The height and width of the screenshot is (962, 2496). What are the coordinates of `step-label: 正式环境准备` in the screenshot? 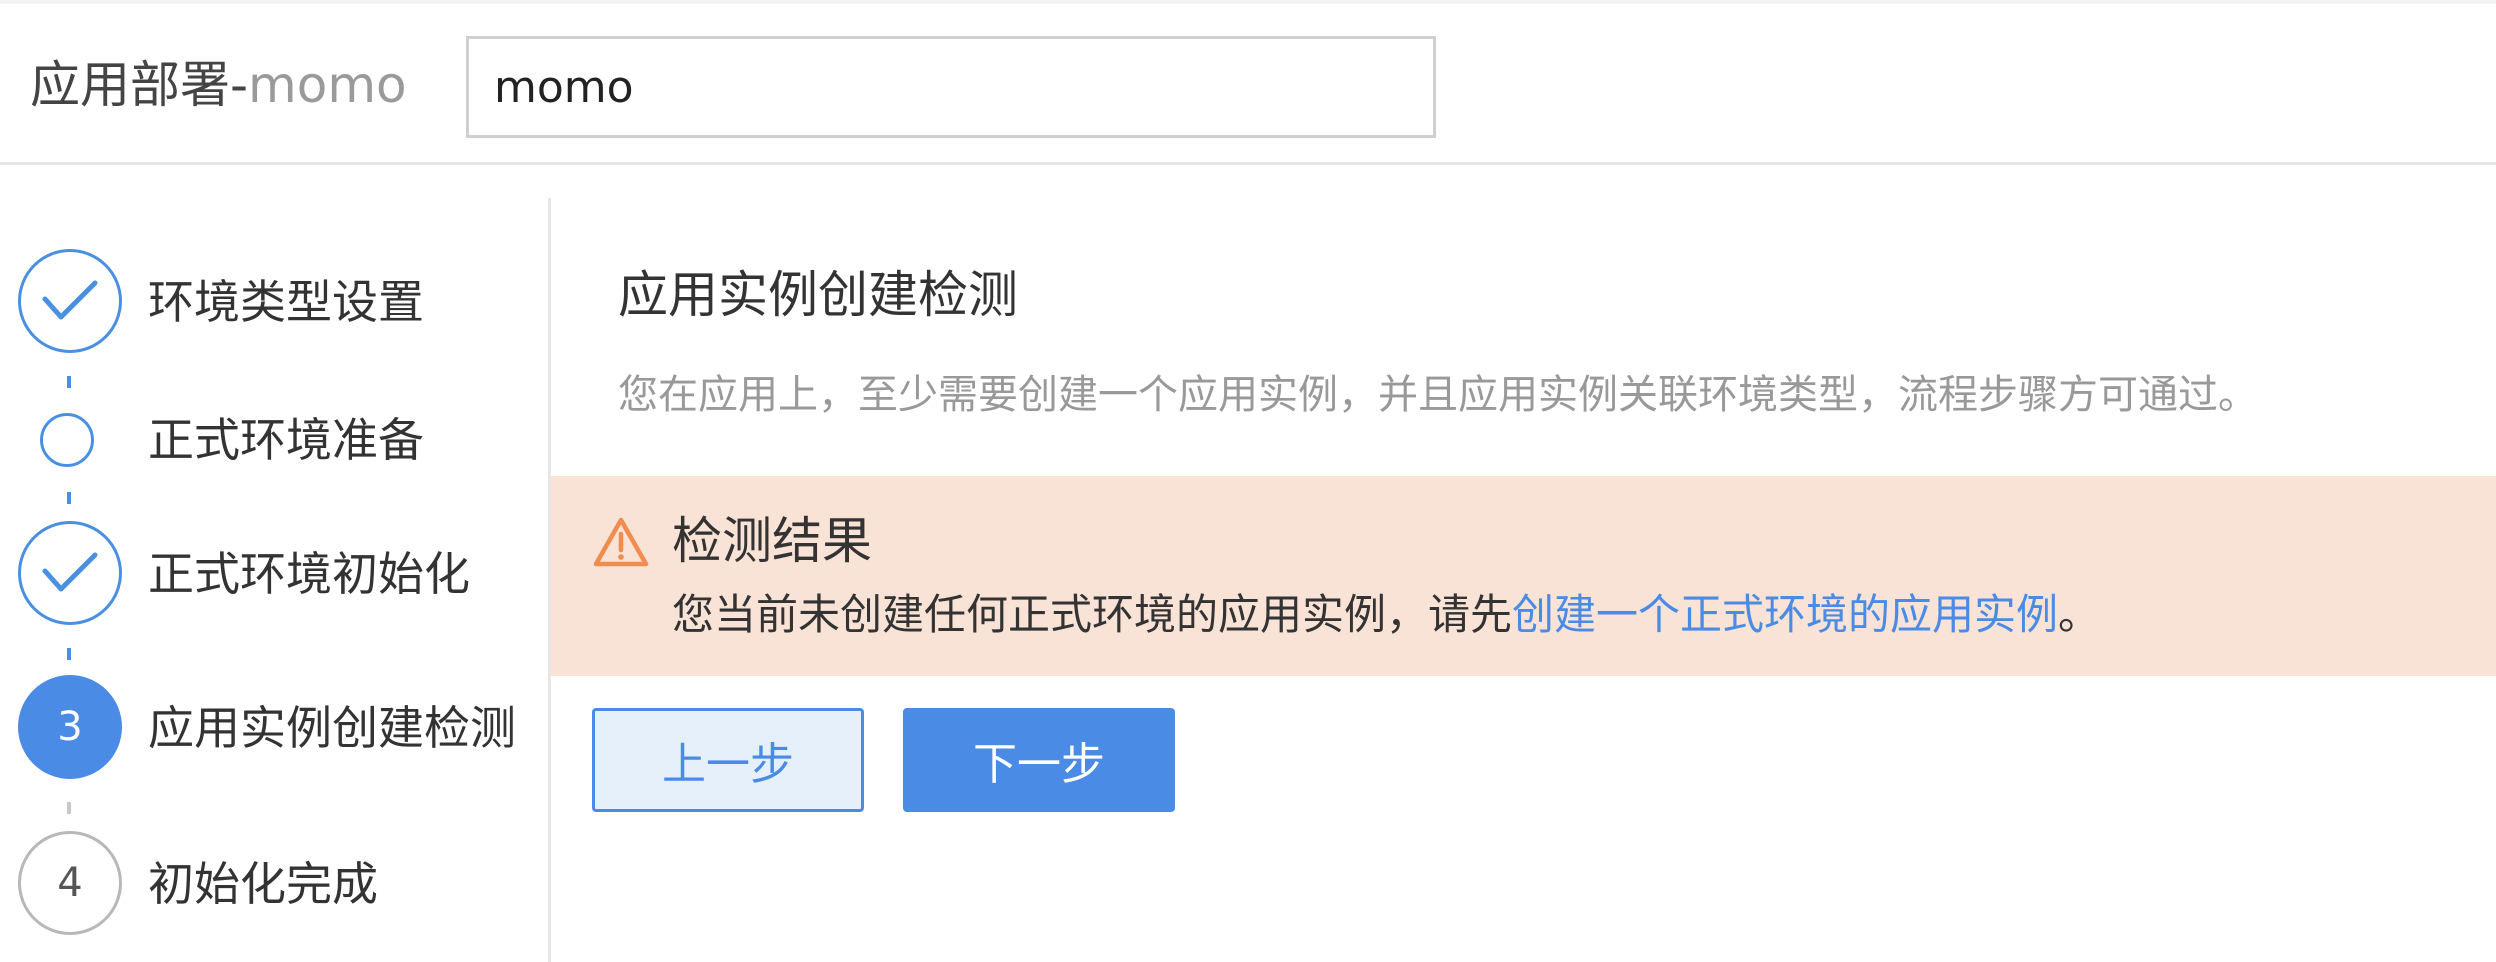 It's located at (286, 440).